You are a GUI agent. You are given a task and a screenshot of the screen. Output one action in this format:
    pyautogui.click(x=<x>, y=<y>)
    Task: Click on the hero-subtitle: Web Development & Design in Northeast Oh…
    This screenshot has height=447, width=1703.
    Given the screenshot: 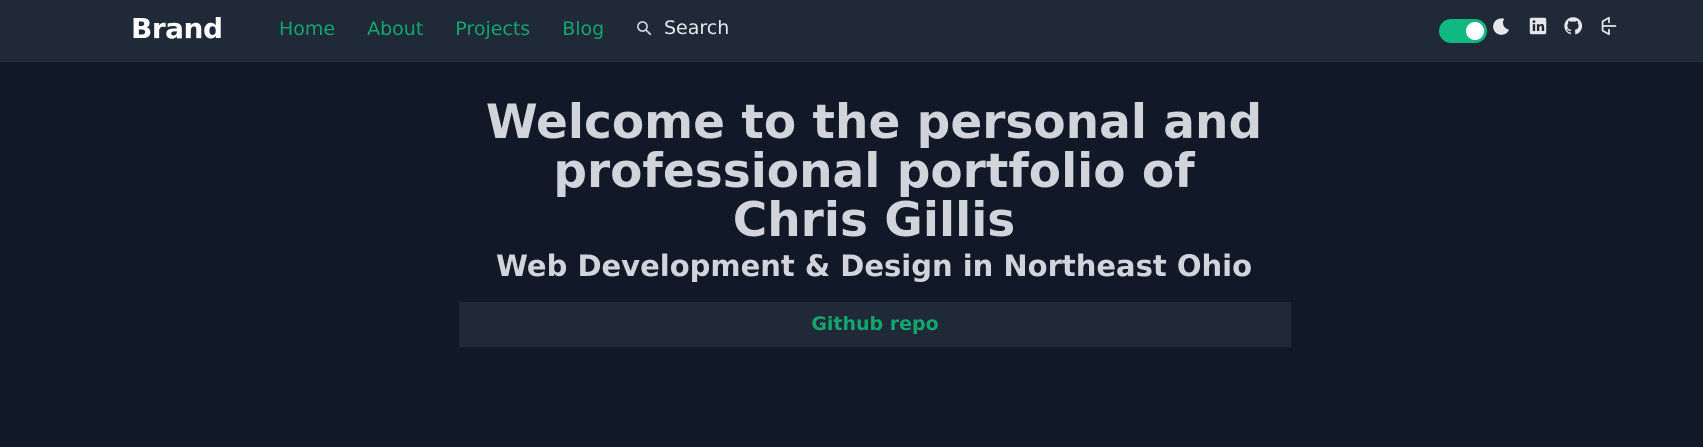 What is the action you would take?
    pyautogui.click(x=874, y=266)
    